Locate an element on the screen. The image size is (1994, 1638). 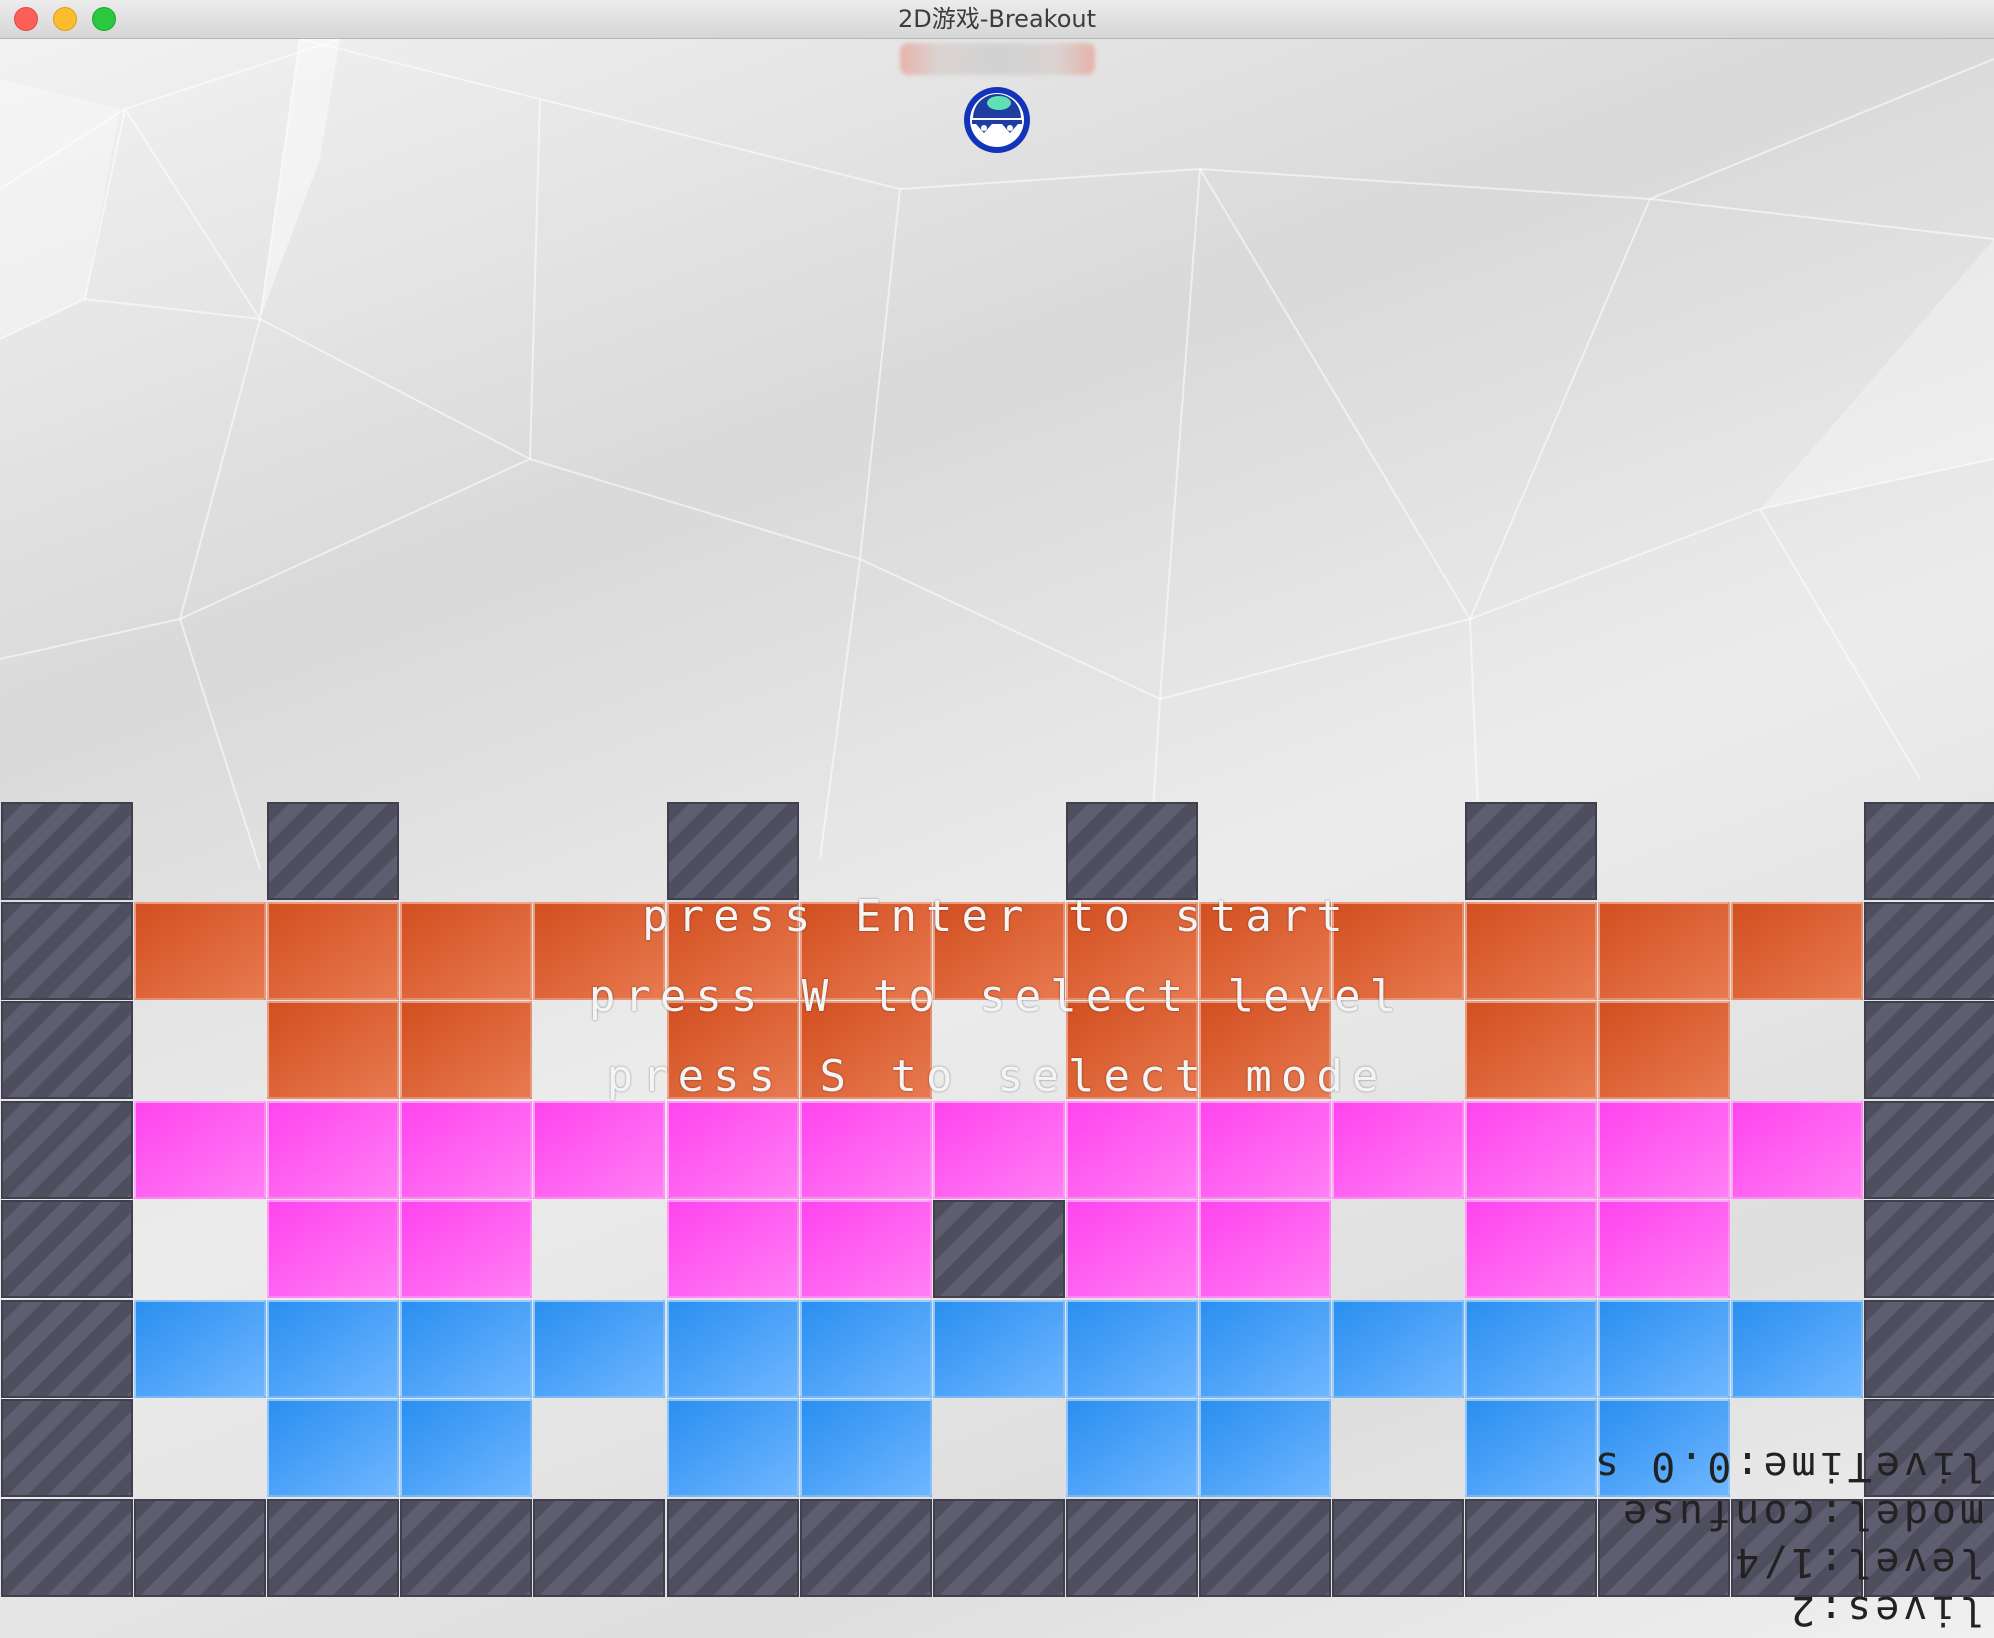
paddle is located at coordinates (997, 59).